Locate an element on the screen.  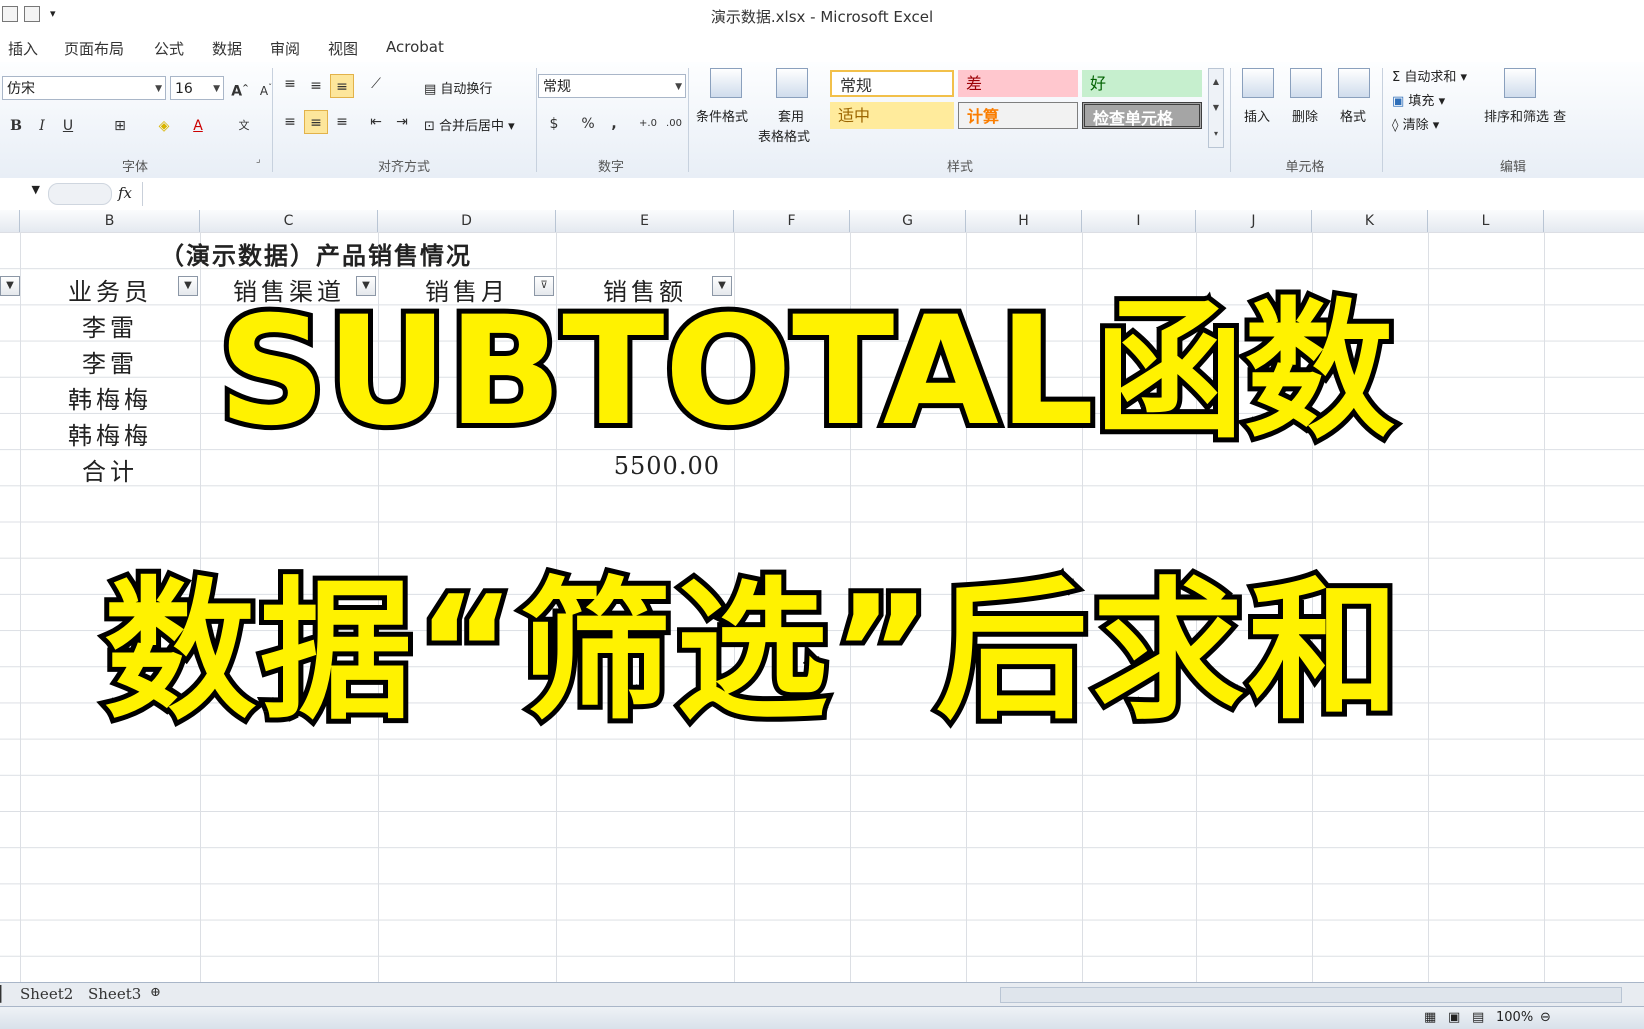
column-header-b: B is located at coordinates (110, 221).